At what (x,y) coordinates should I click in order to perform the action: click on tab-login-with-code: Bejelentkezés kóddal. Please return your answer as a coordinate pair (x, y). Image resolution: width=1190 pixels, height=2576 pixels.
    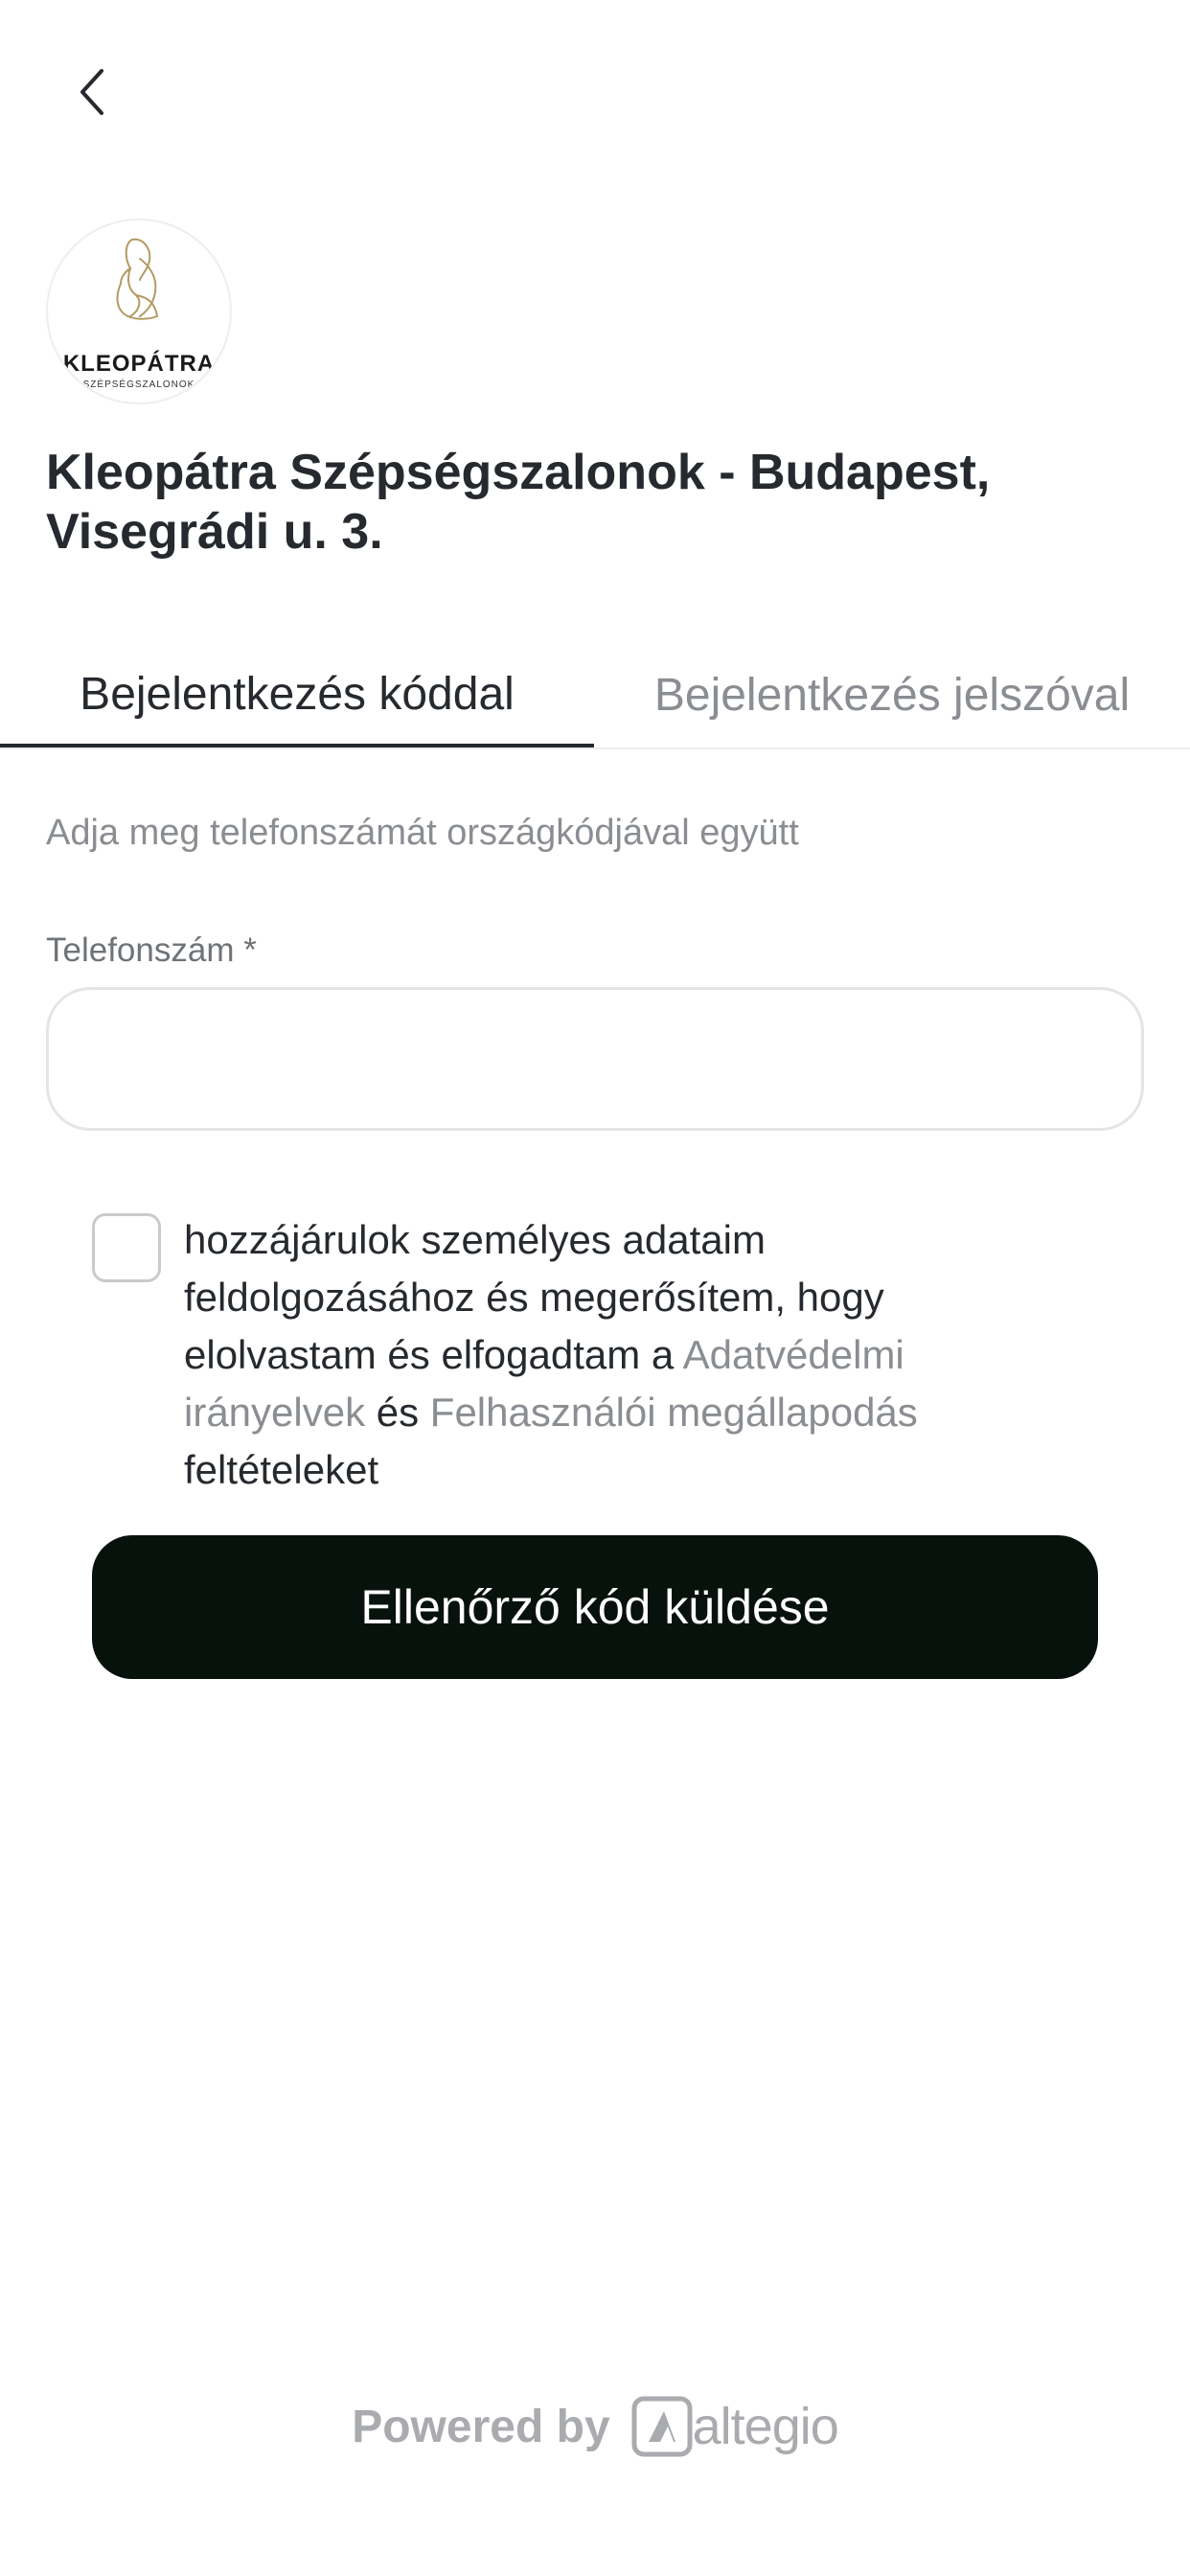
    Looking at the image, I should click on (297, 696).